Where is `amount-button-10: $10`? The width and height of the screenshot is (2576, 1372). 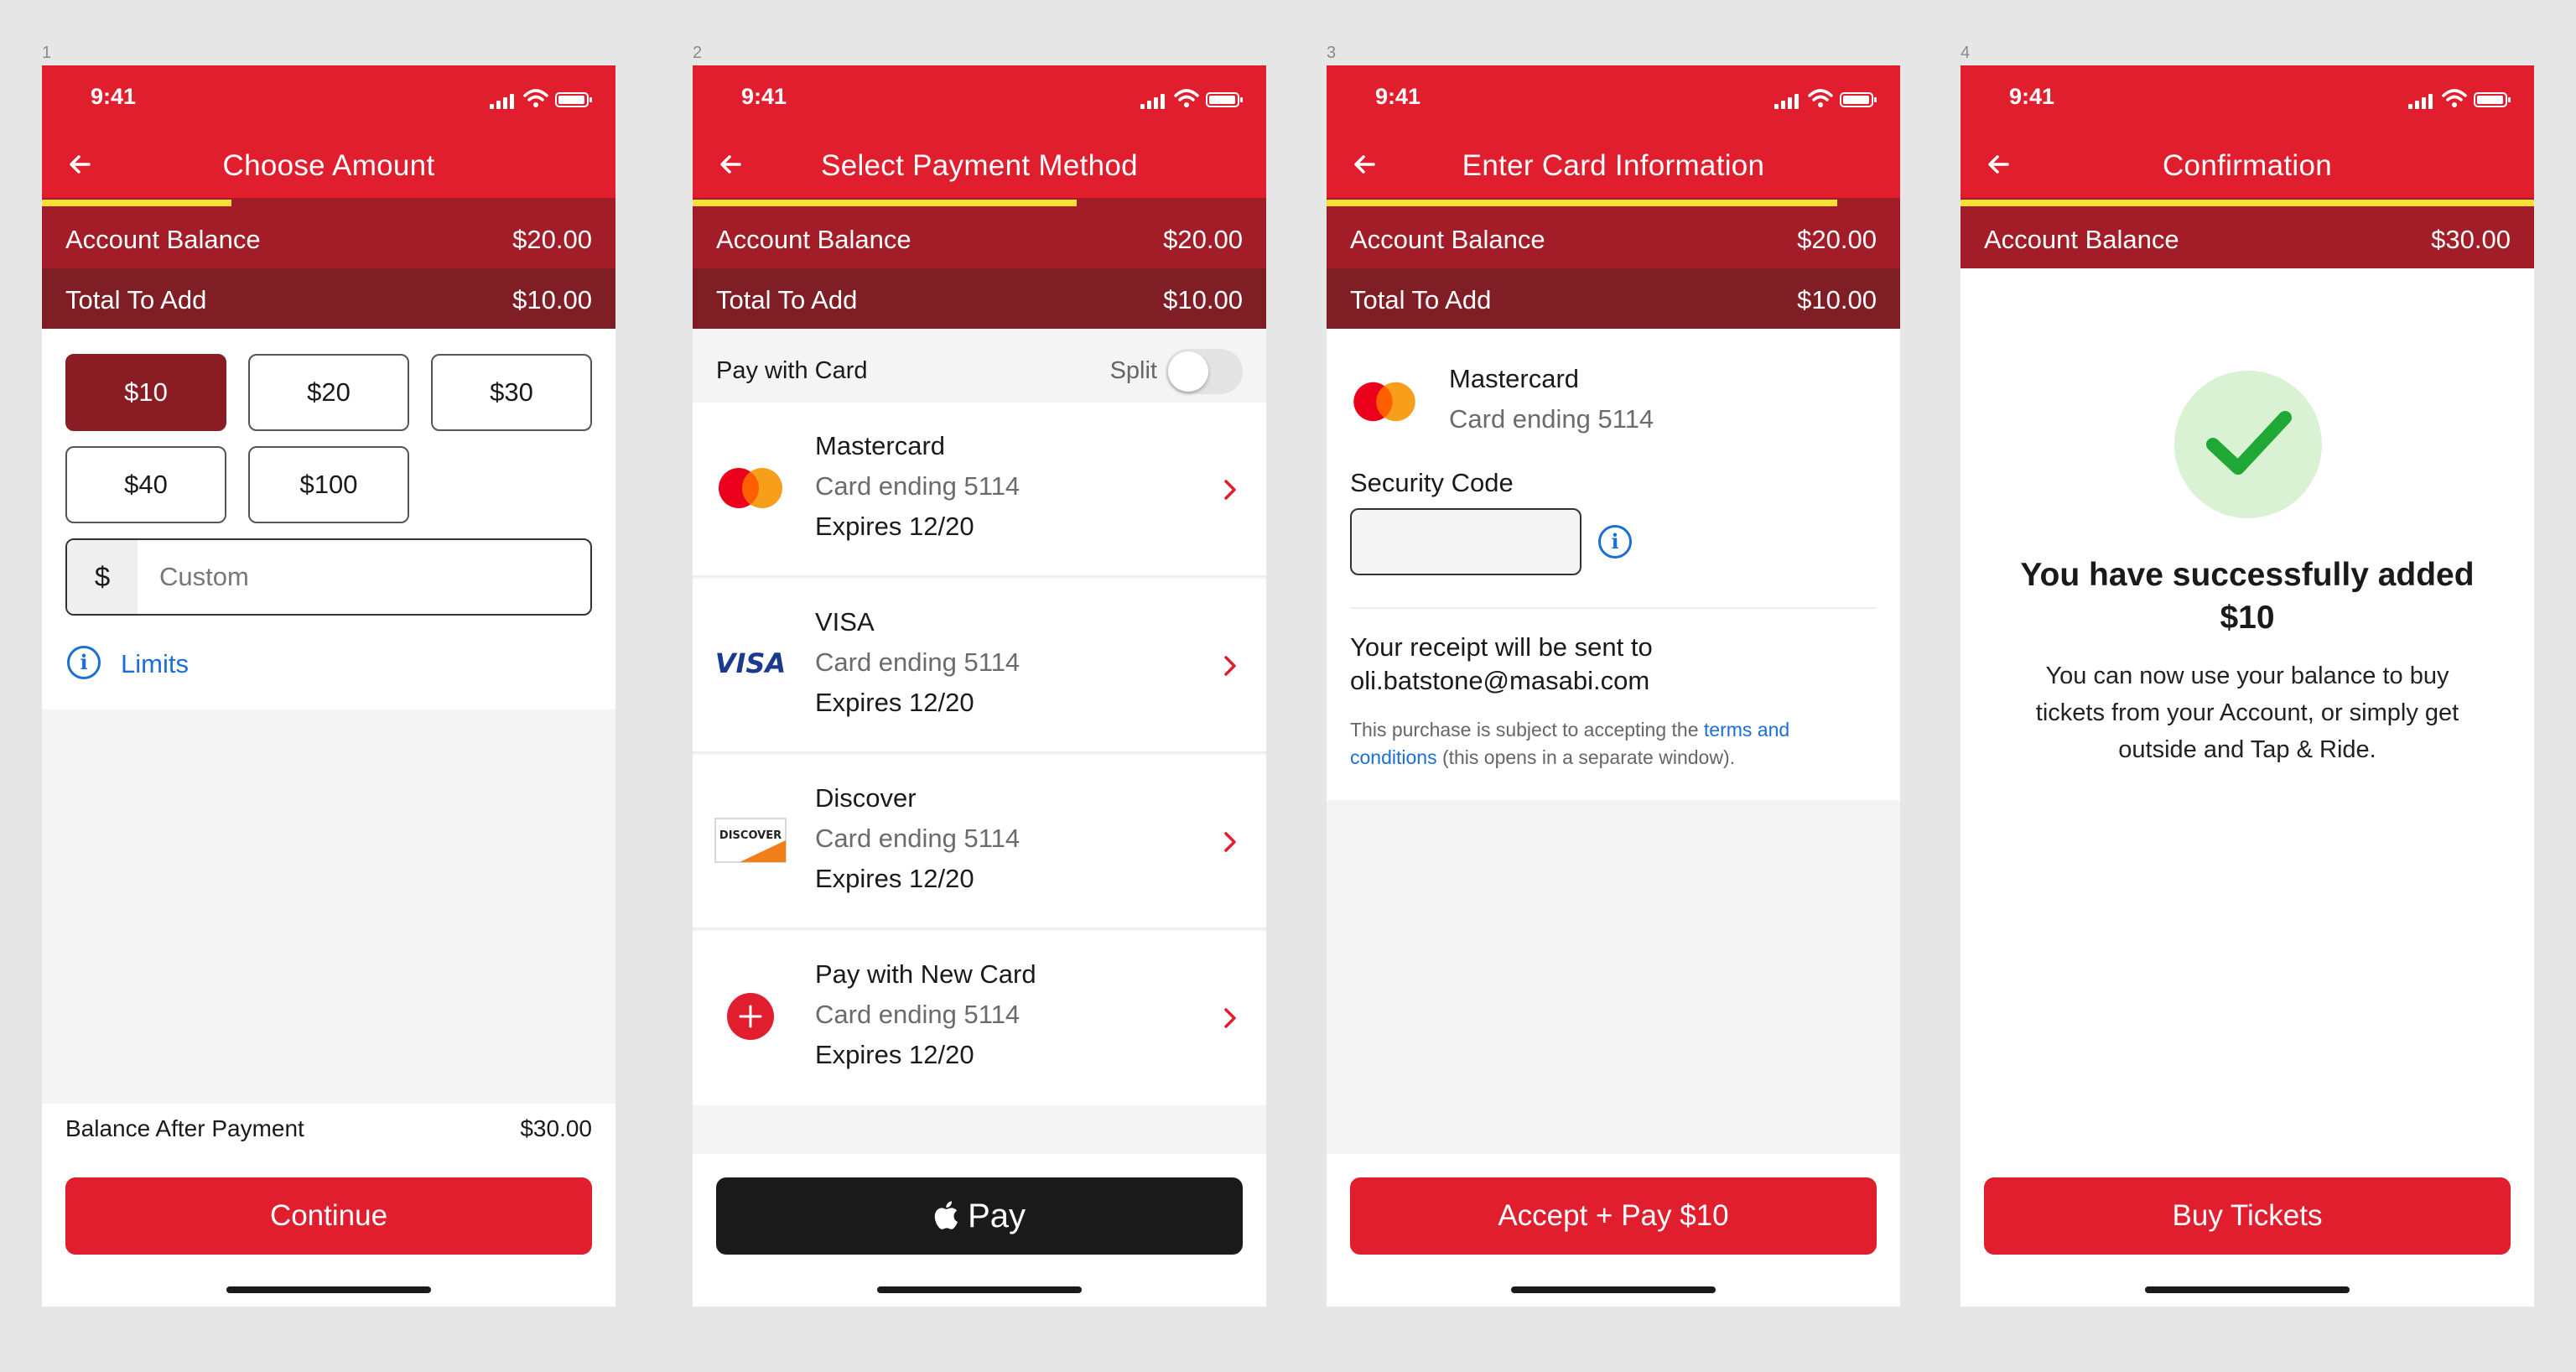
amount-button-10: $10 is located at coordinates (145, 392).